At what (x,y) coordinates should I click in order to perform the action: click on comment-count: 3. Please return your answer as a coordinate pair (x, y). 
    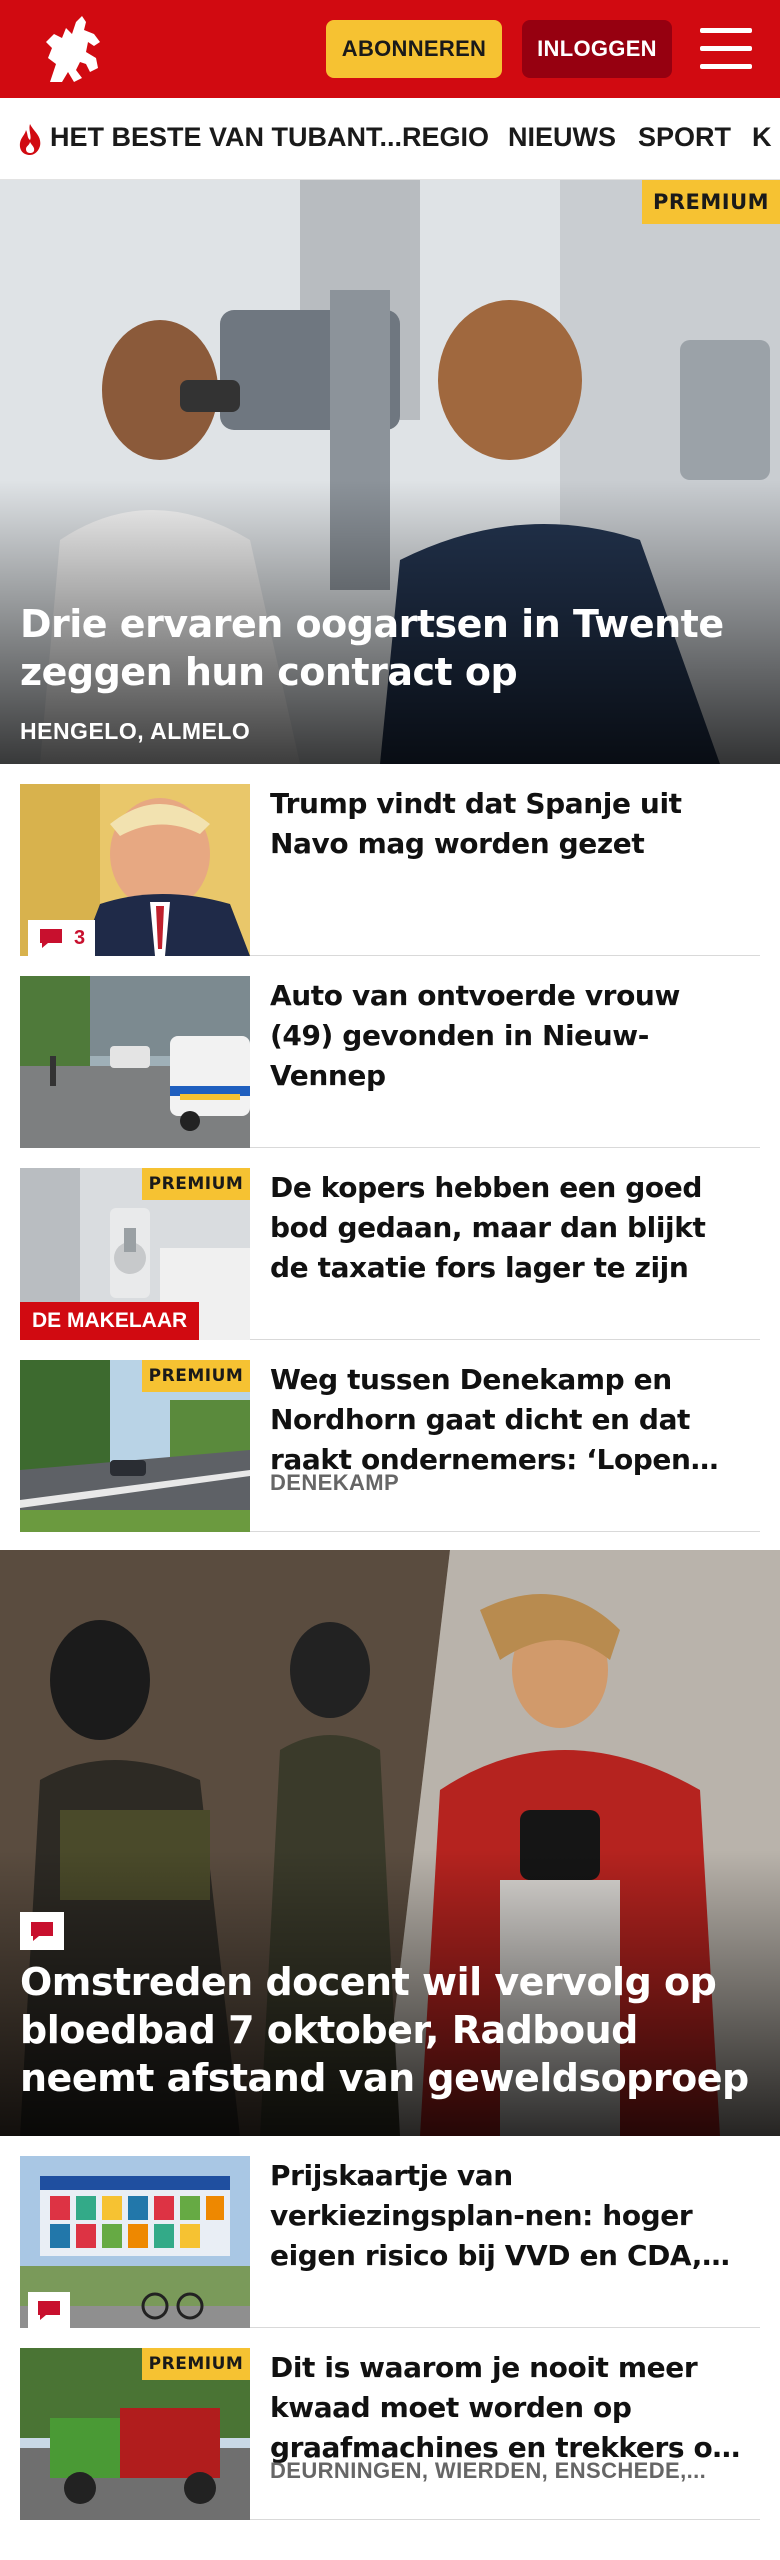
    Looking at the image, I should click on (80, 937).